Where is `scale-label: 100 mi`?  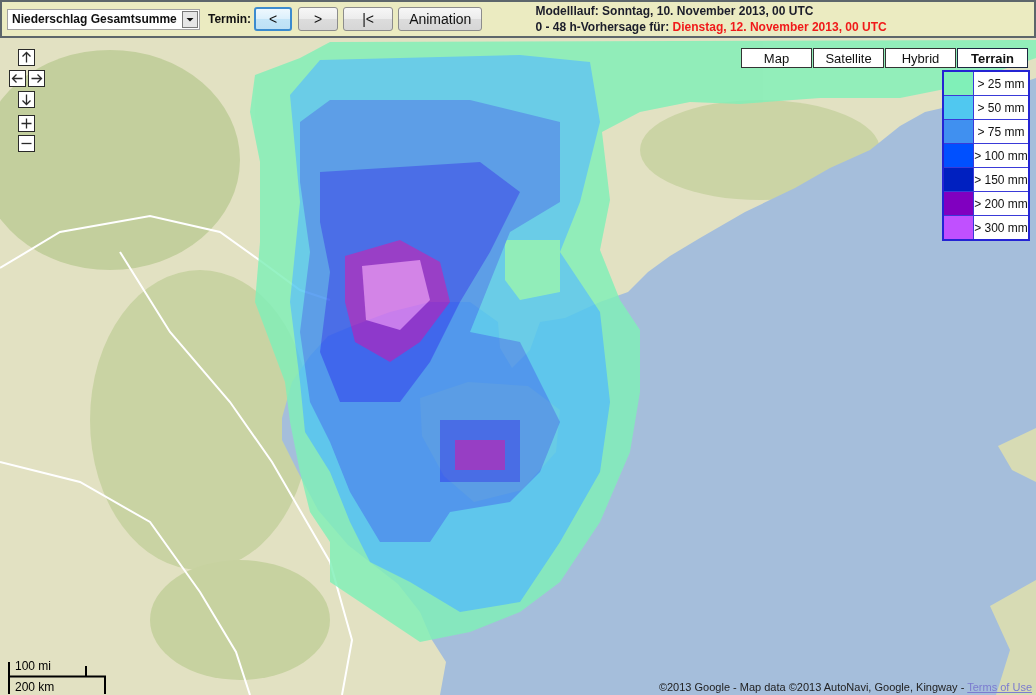 scale-label: 100 mi is located at coordinates (33, 666).